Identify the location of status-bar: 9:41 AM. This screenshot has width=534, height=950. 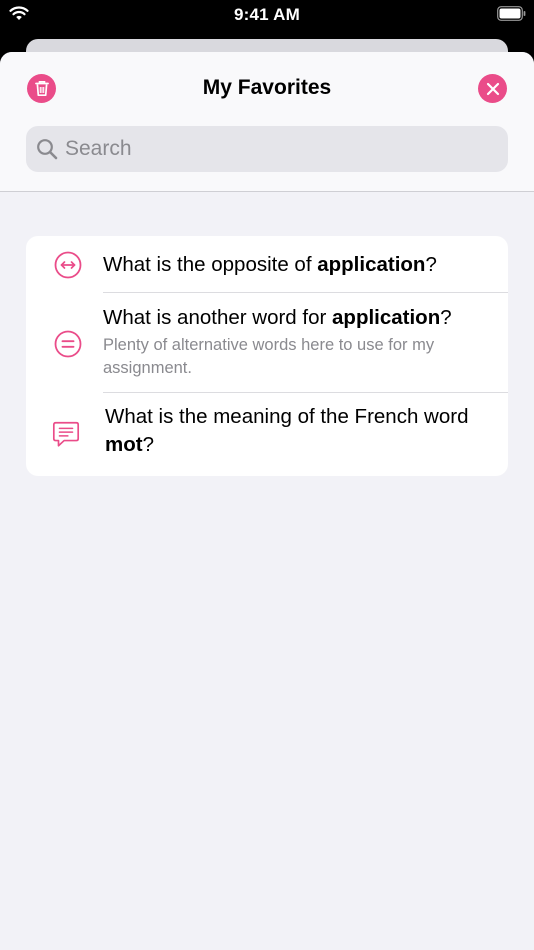
(267, 18).